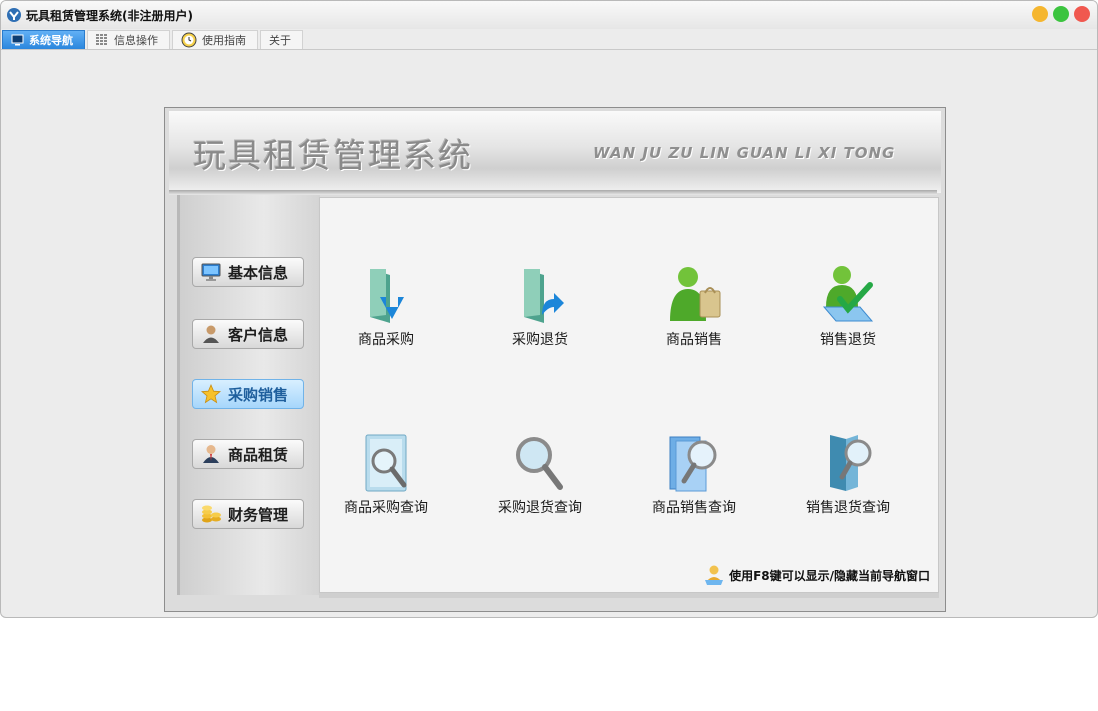  Describe the element at coordinates (694, 508) in the screenshot. I see `grid-item-label: 商品销售查询` at that location.